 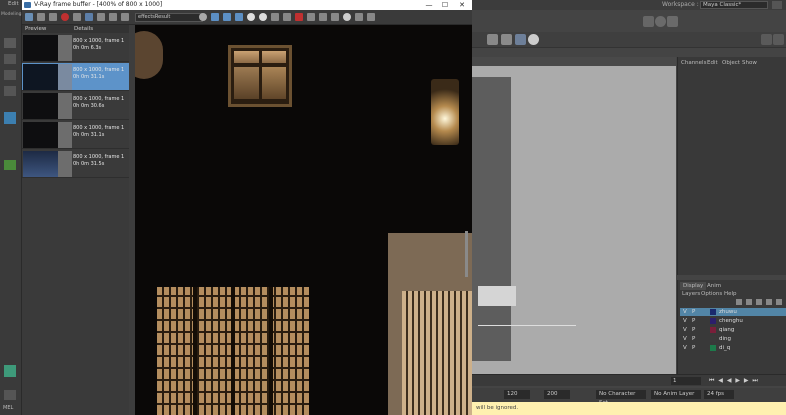 I want to click on channel-box-menu-edit: Edit, so click(x=712, y=63).